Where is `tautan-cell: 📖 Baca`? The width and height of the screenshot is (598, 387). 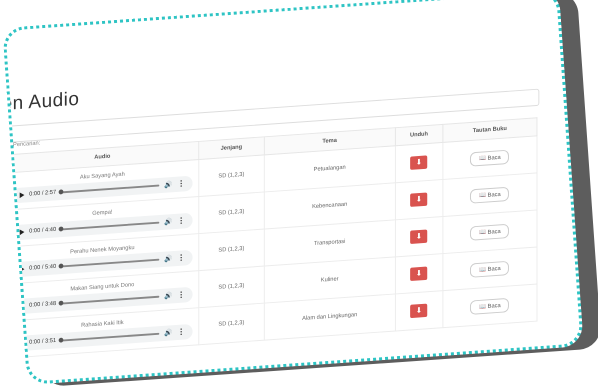
tautan-cell: 📖 Baca is located at coordinates (489, 306).